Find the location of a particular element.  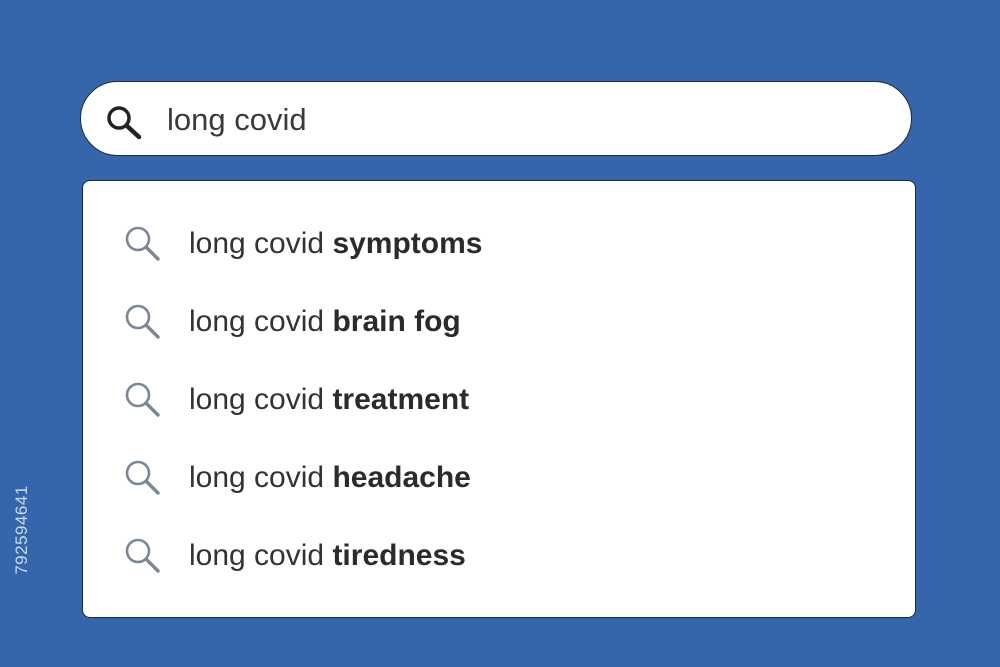

stock-id-text: 792594641 is located at coordinates (21, 530).